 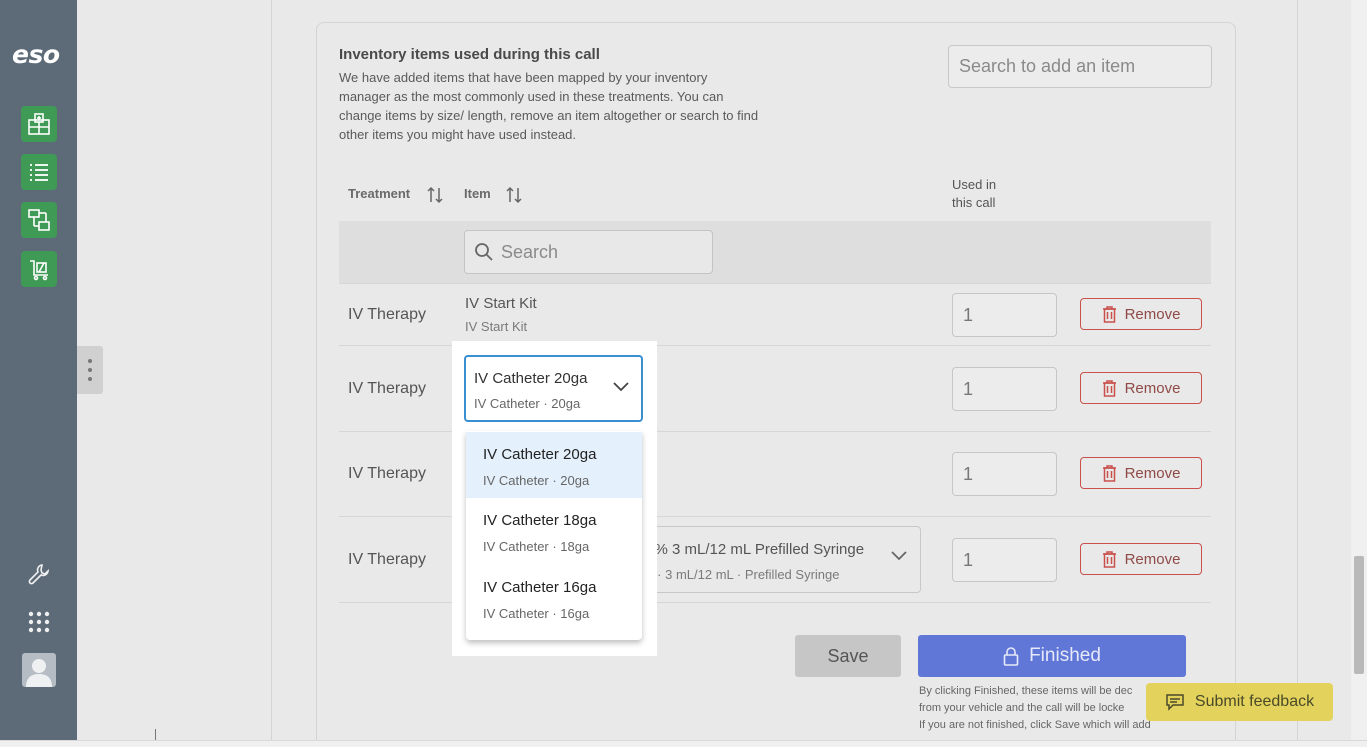 I want to click on nav-list-button, so click(x=39, y=172).